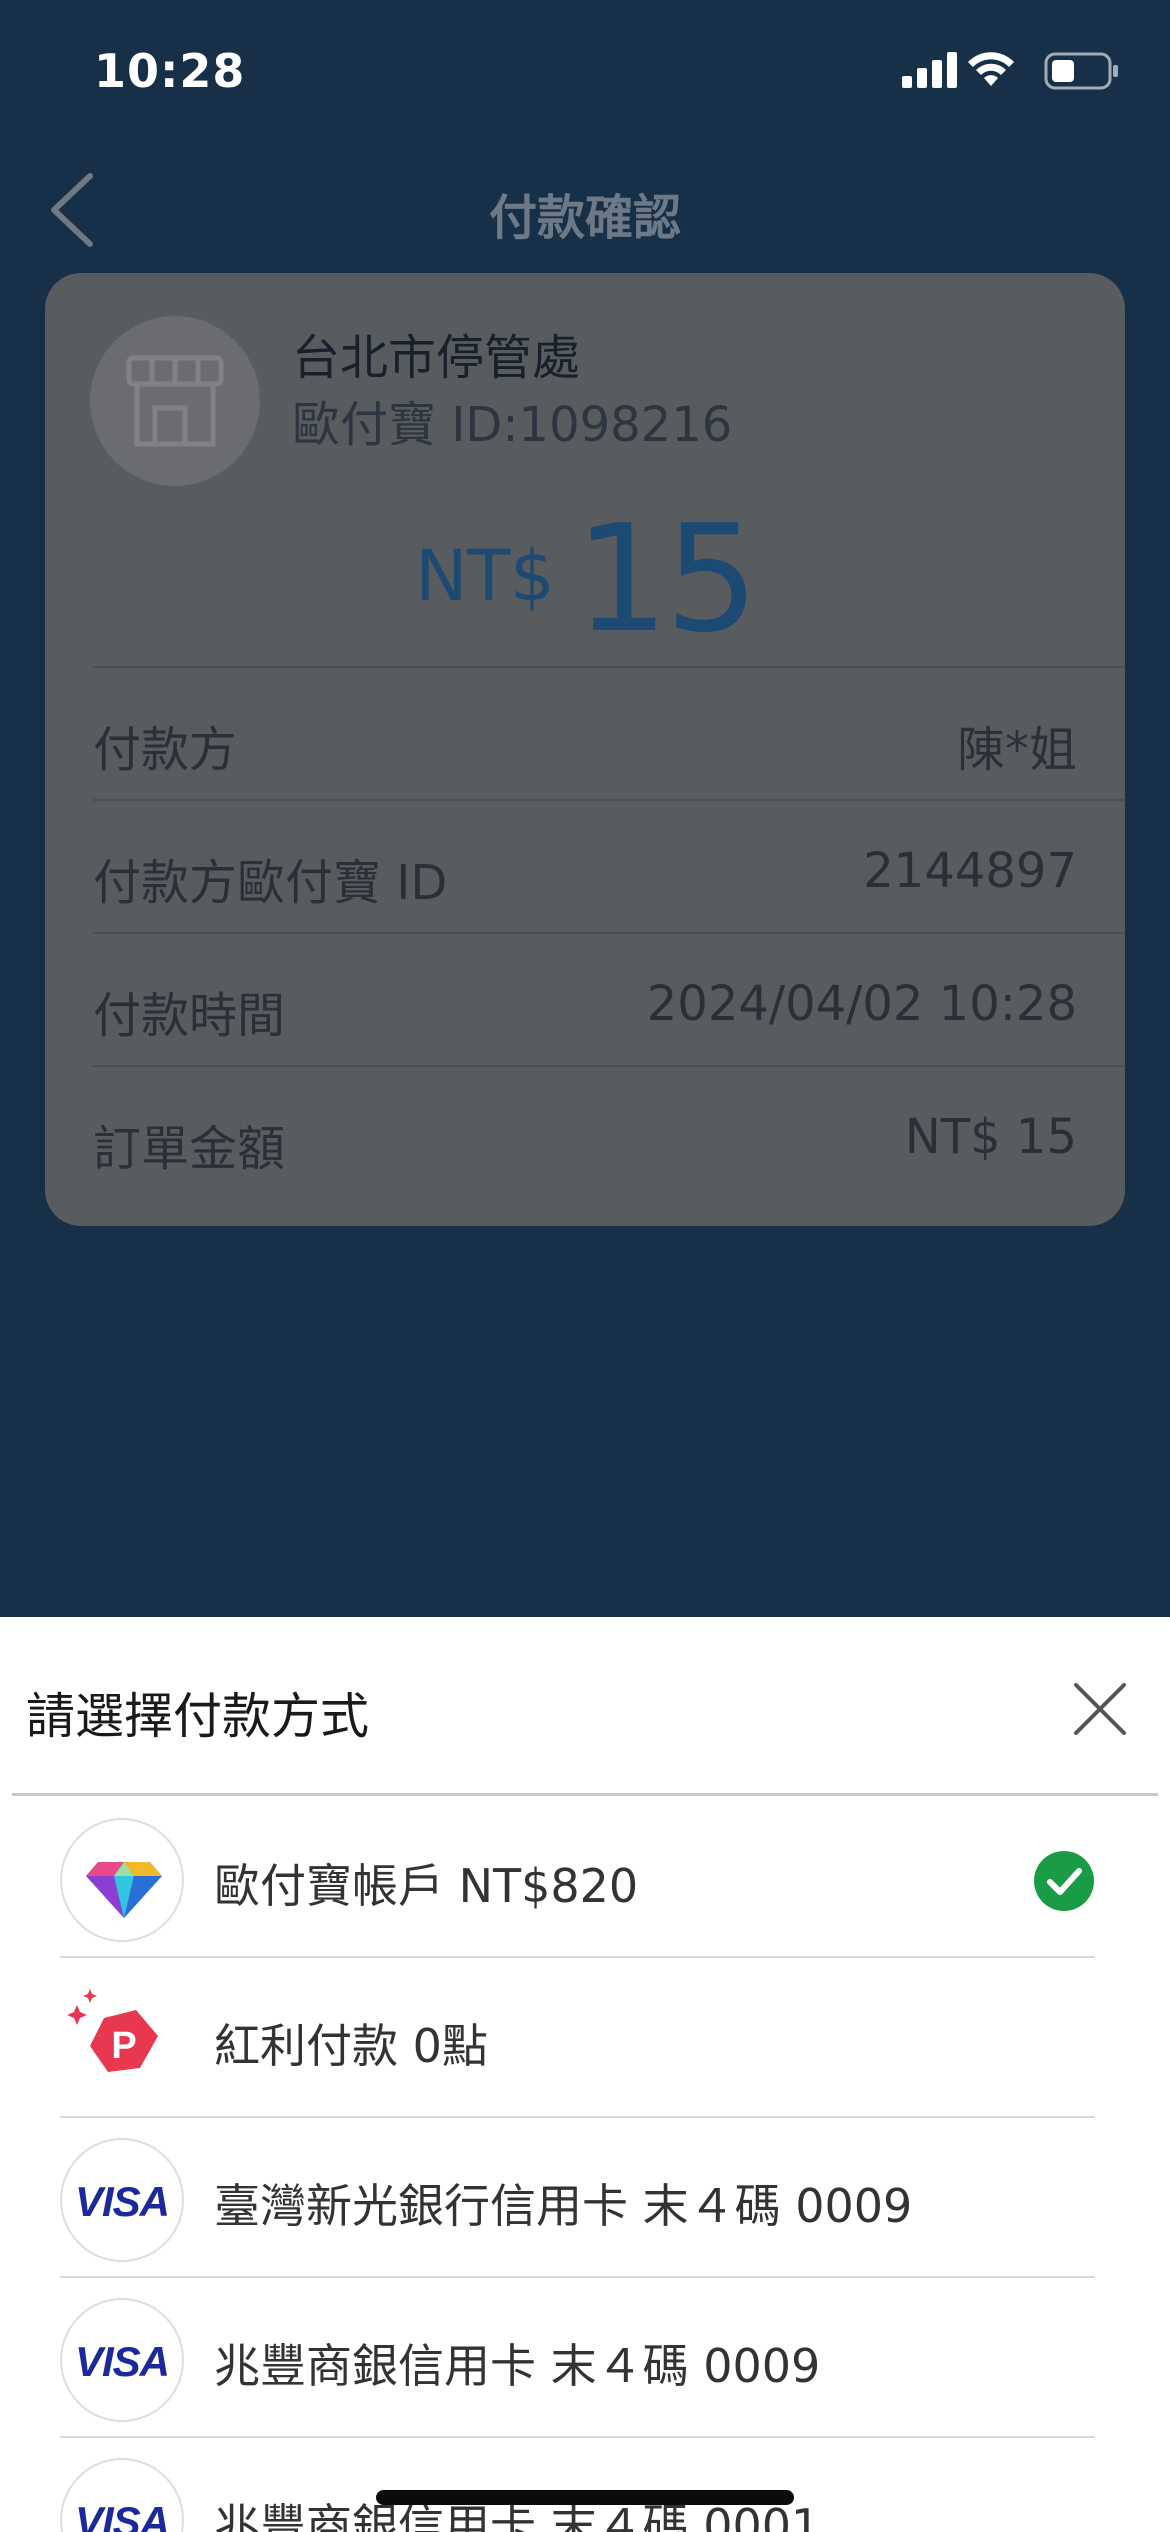 This screenshot has height=2532, width=1170. I want to click on payment-method-account: 歐付寶帳戶 NT$820, so click(577, 1878).